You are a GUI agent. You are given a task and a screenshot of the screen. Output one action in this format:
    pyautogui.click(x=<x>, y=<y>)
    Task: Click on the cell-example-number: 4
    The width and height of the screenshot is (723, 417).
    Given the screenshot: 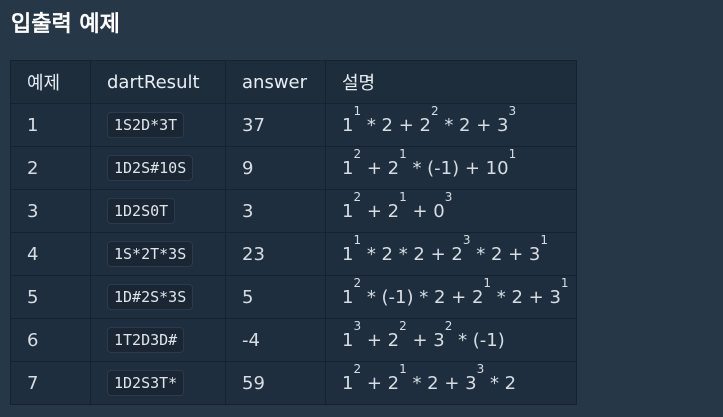 What is the action you would take?
    pyautogui.click(x=50, y=254)
    